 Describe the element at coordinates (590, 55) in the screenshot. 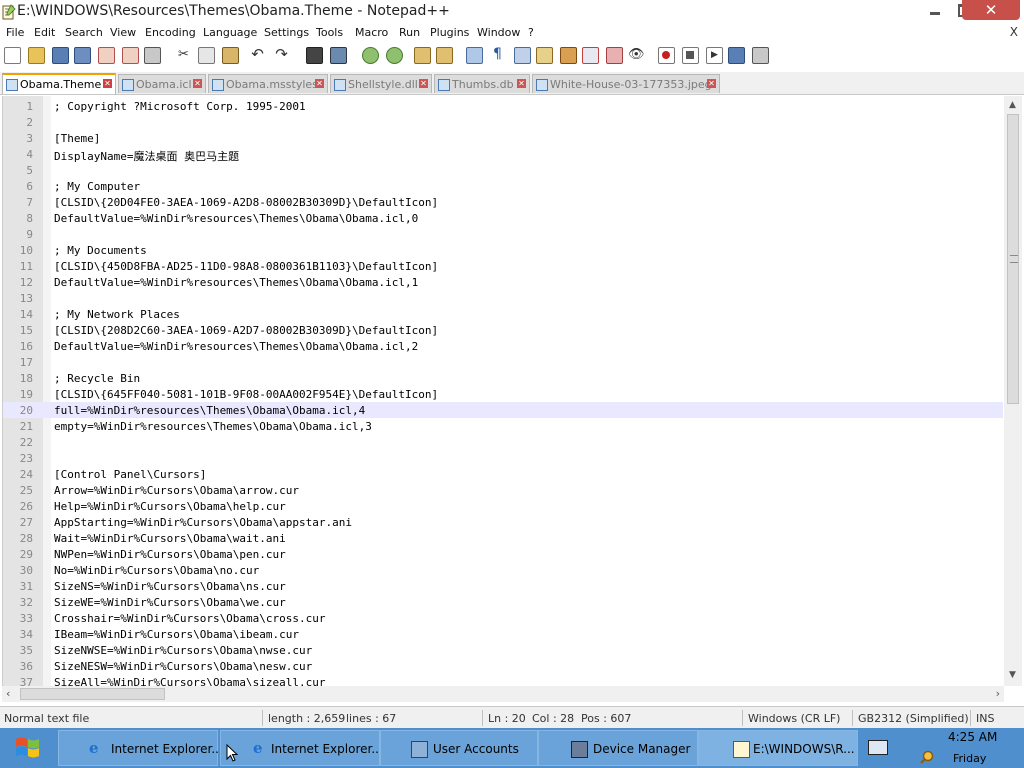

I see `function-list-icon` at that location.